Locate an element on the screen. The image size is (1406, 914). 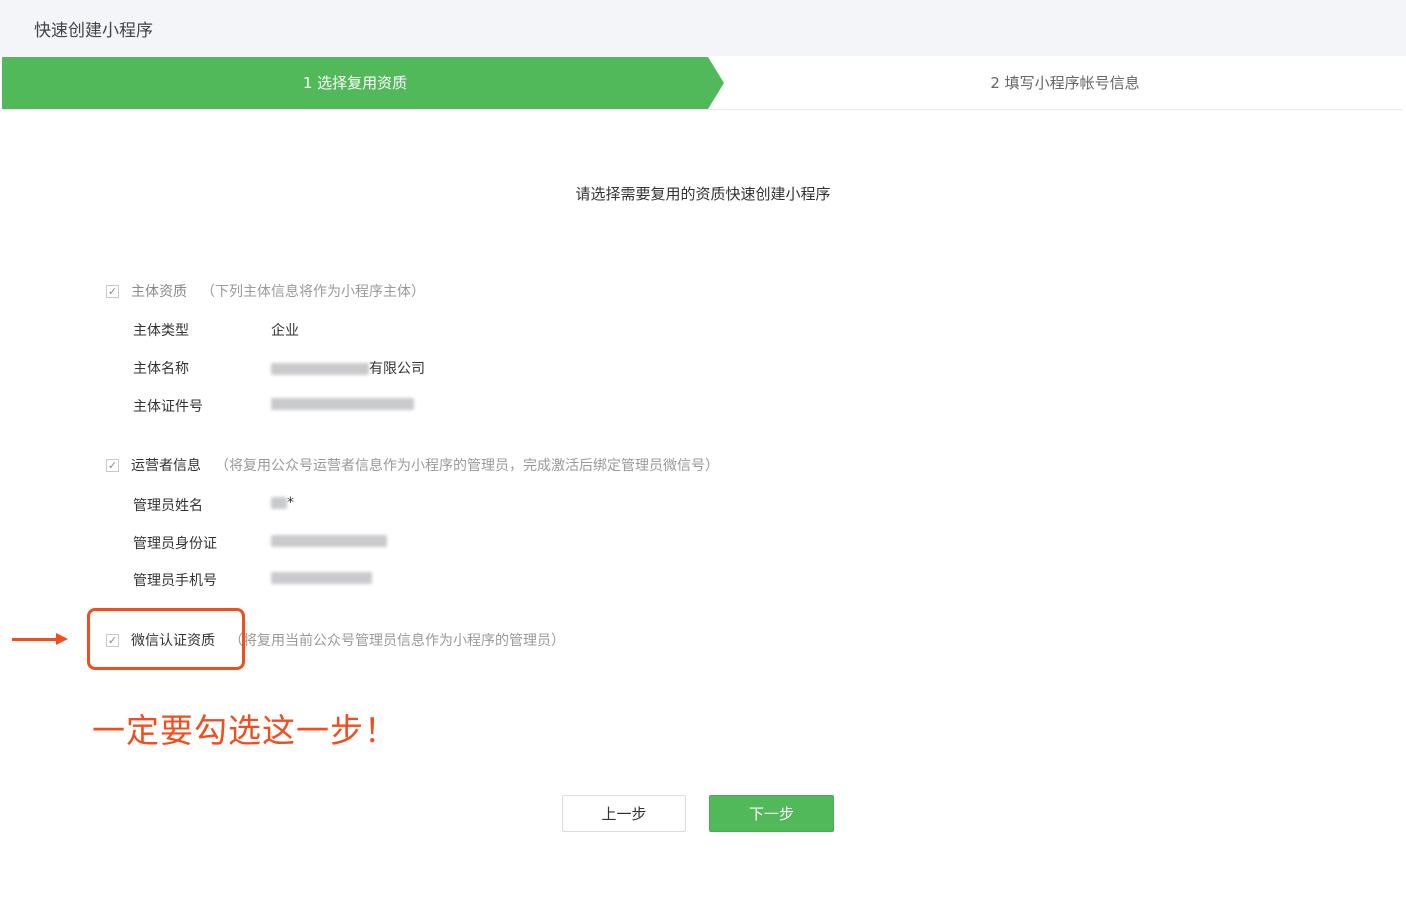
section-label: 主体资质 is located at coordinates (159, 292).